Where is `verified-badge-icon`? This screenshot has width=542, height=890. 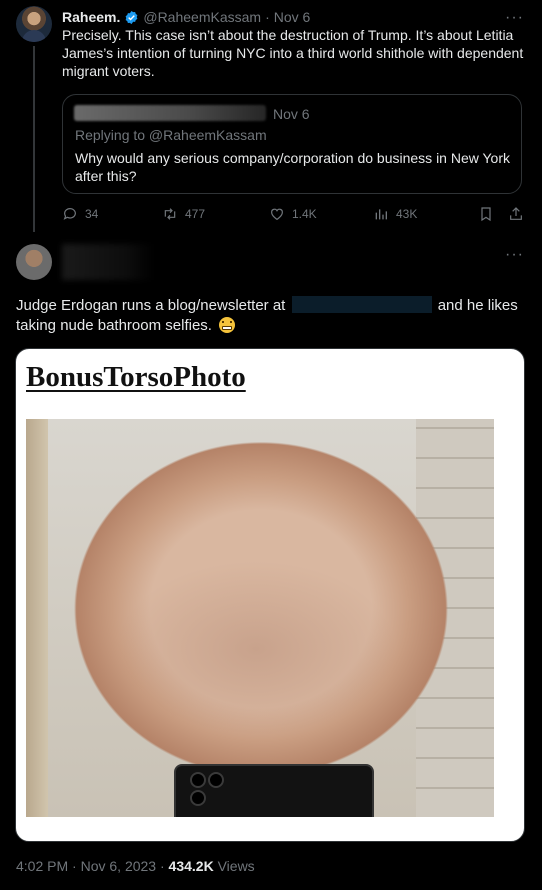 verified-badge-icon is located at coordinates (131, 17).